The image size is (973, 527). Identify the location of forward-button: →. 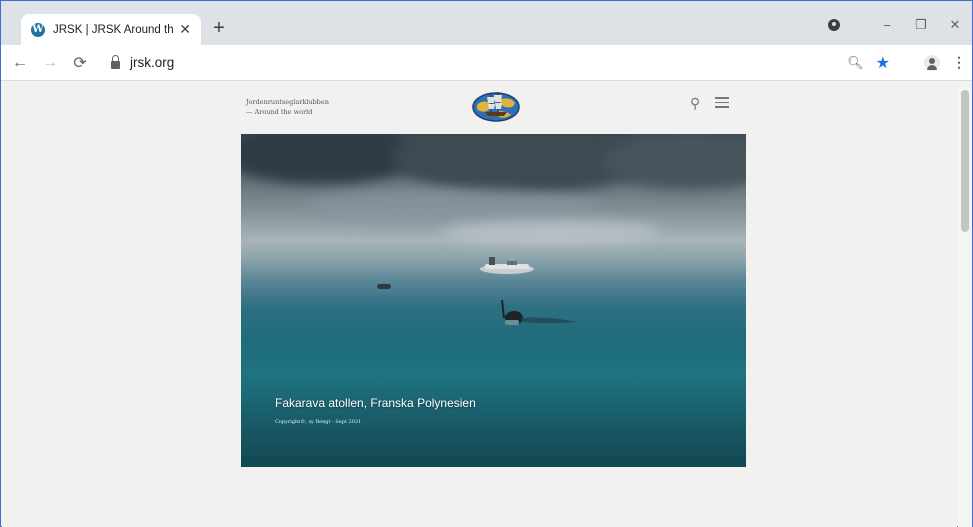
(50, 63).